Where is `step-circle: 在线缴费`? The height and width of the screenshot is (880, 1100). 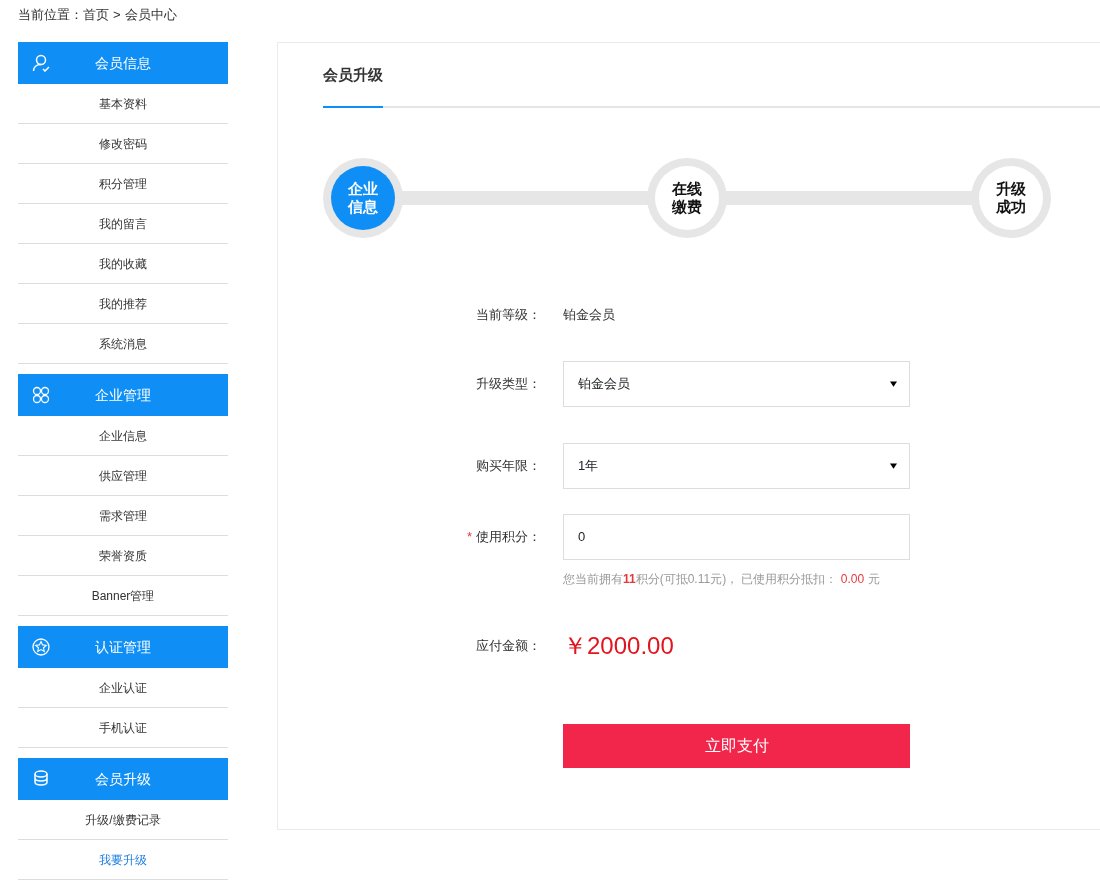
step-circle: 在线缴费 is located at coordinates (687, 198).